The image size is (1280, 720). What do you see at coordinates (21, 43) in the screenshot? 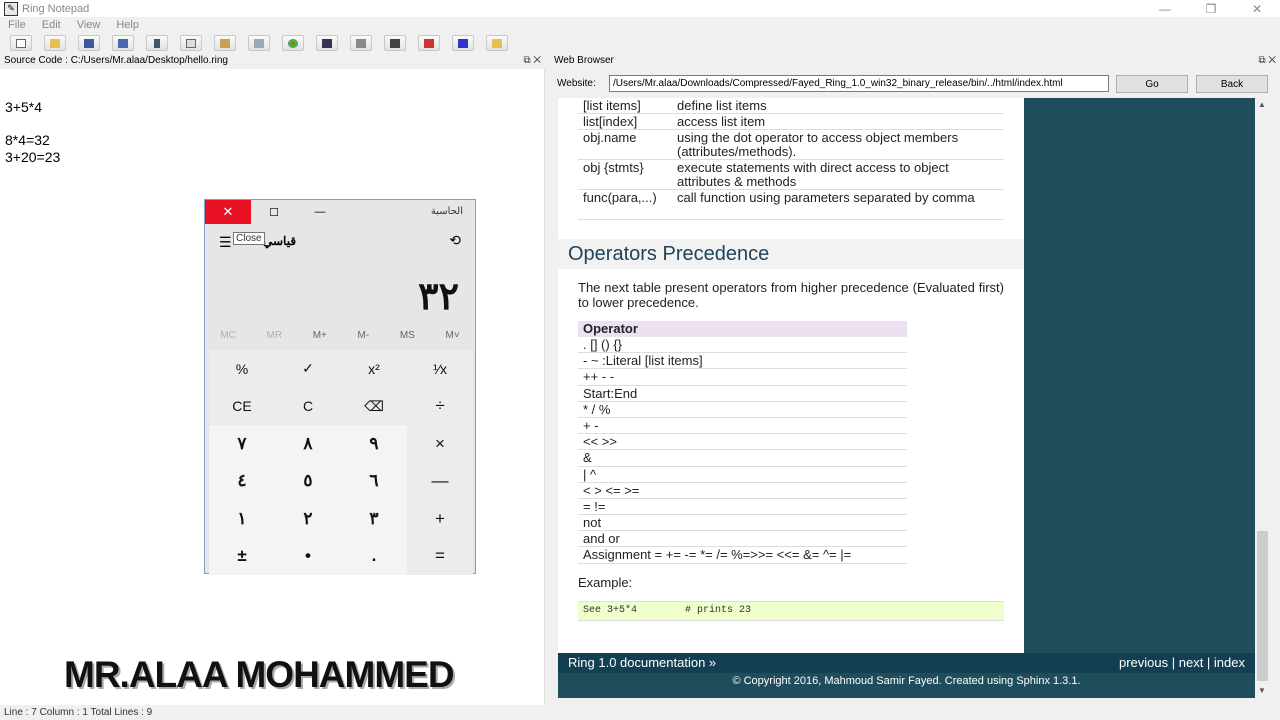
I see `new-file-icon` at bounding box center [21, 43].